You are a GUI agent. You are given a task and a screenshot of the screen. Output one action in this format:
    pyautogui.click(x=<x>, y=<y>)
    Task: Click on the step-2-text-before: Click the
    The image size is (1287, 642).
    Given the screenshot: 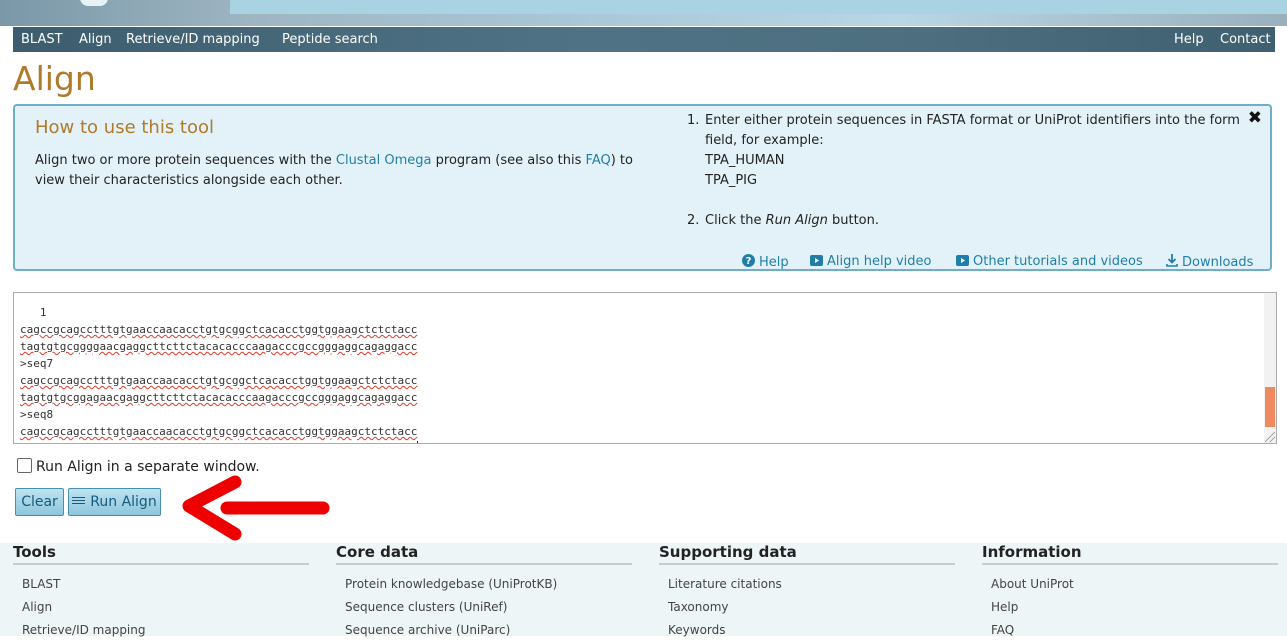 What is the action you would take?
    pyautogui.click(x=735, y=220)
    